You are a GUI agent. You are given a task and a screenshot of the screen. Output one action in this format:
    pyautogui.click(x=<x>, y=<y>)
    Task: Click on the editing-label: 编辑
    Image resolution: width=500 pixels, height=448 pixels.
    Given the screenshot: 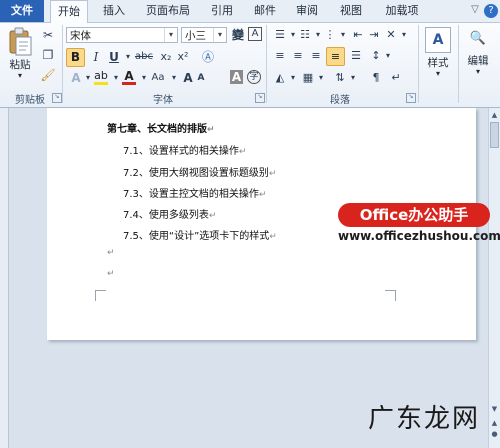 What is the action you would take?
    pyautogui.click(x=478, y=61)
    